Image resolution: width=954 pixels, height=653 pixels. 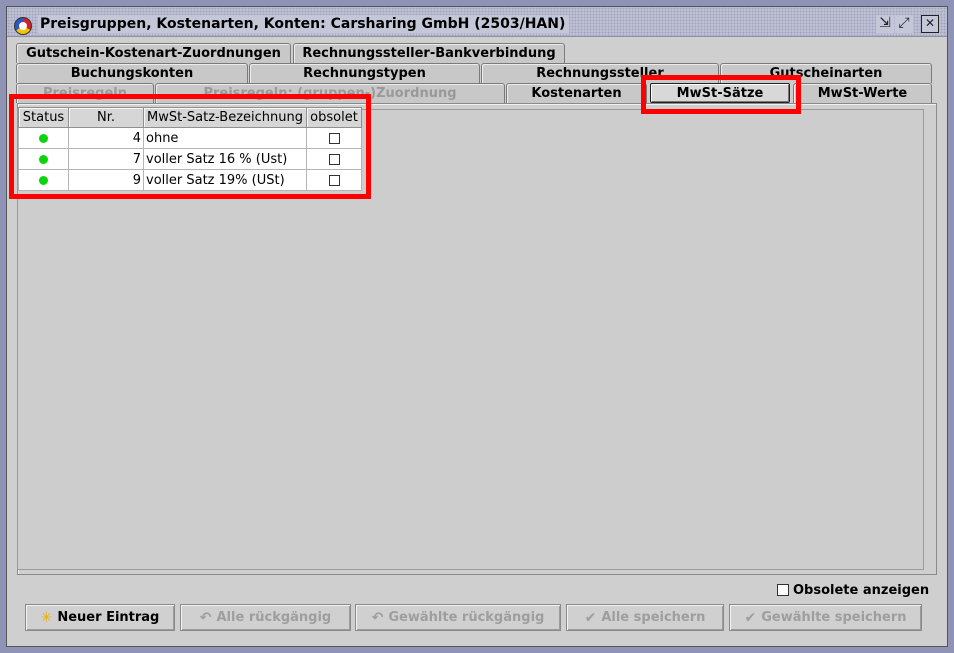 I want to click on maximize-icon: ⤢, so click(x=904, y=24).